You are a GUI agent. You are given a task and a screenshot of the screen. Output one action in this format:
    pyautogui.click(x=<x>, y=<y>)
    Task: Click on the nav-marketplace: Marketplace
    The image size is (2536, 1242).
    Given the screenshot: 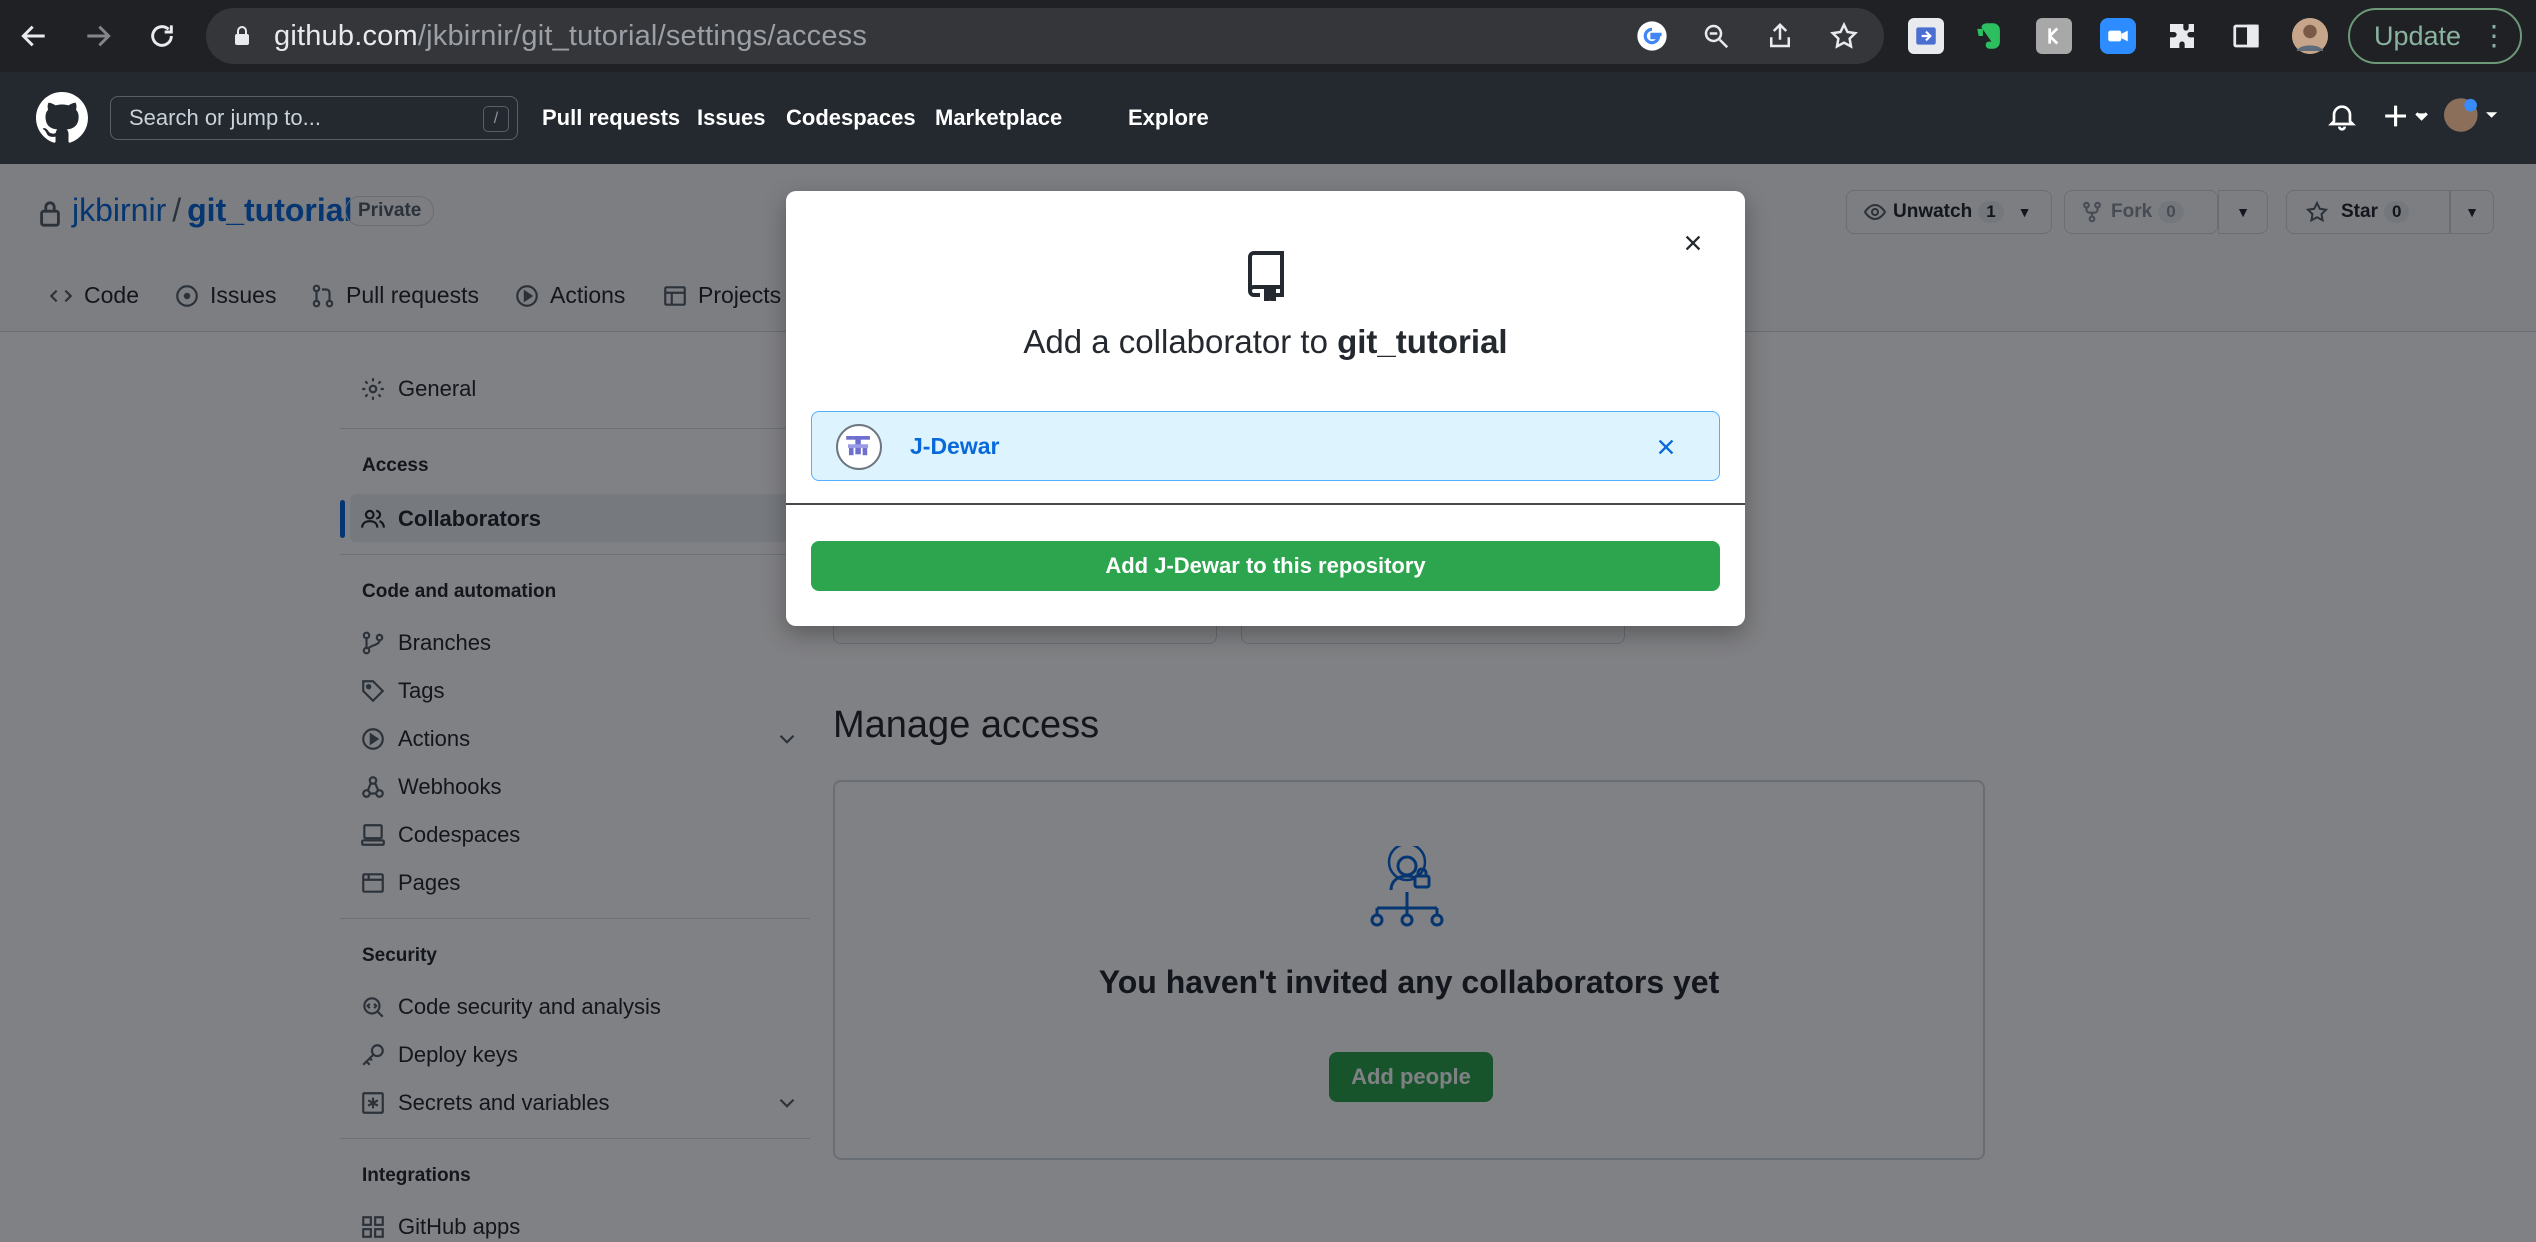 What is the action you would take?
    pyautogui.click(x=998, y=118)
    